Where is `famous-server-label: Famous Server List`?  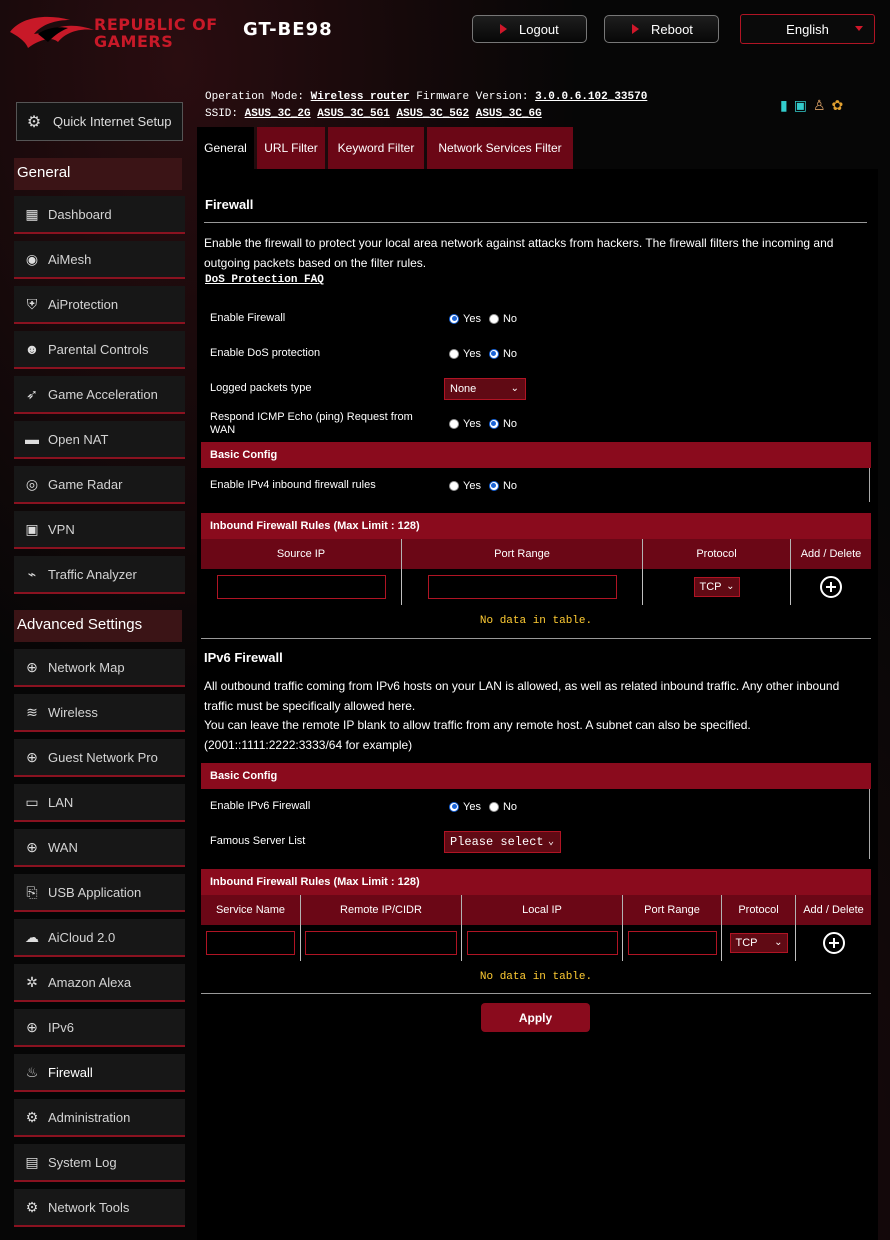
famous-server-label: Famous Server List is located at coordinates (258, 841).